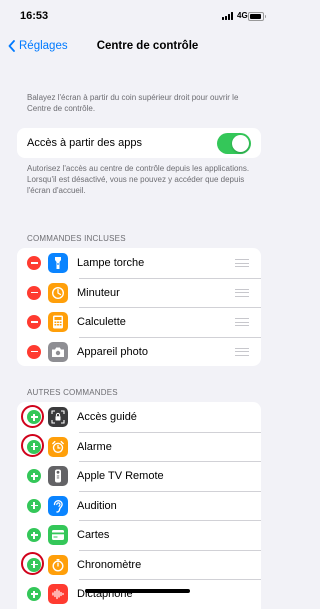 The width and height of the screenshot is (320, 609). Describe the element at coordinates (242, 15) in the screenshot. I see `network-type: 4G` at that location.